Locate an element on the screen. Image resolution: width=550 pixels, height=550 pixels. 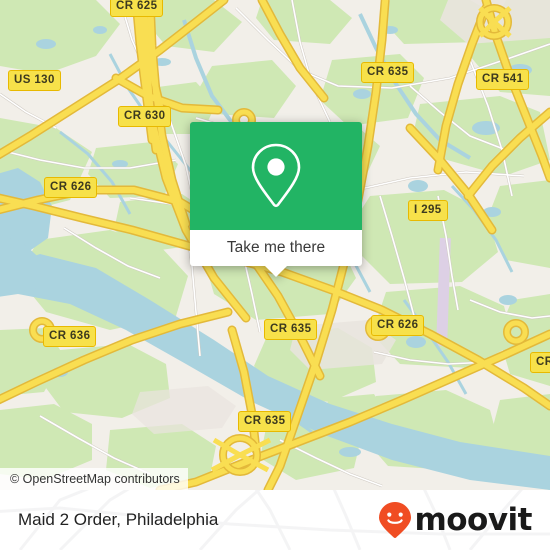
road-shield-cr541: CR 541 is located at coordinates (503, 79).